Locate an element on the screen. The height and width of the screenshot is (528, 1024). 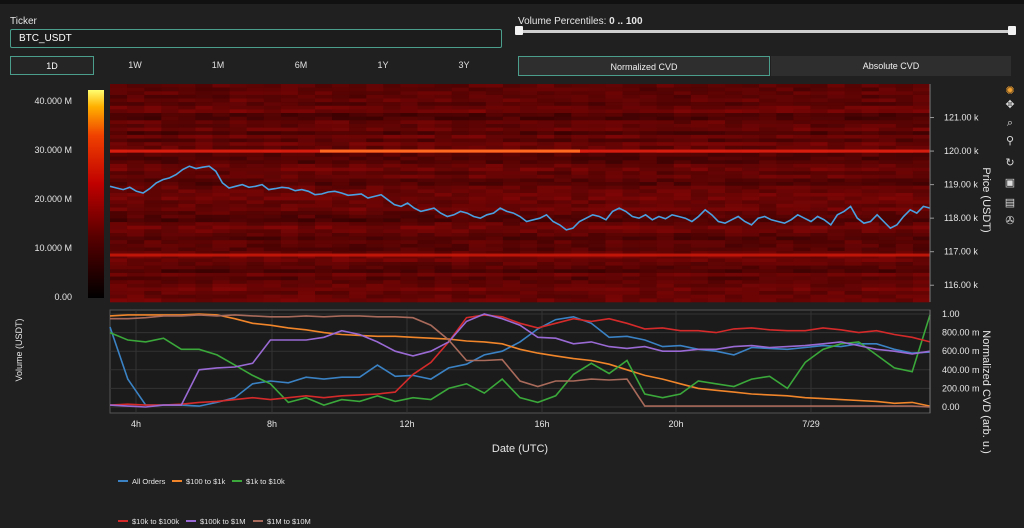
volume-percentiles-label: Volume Percentiles: 0 .. 100 is located at coordinates (580, 21).